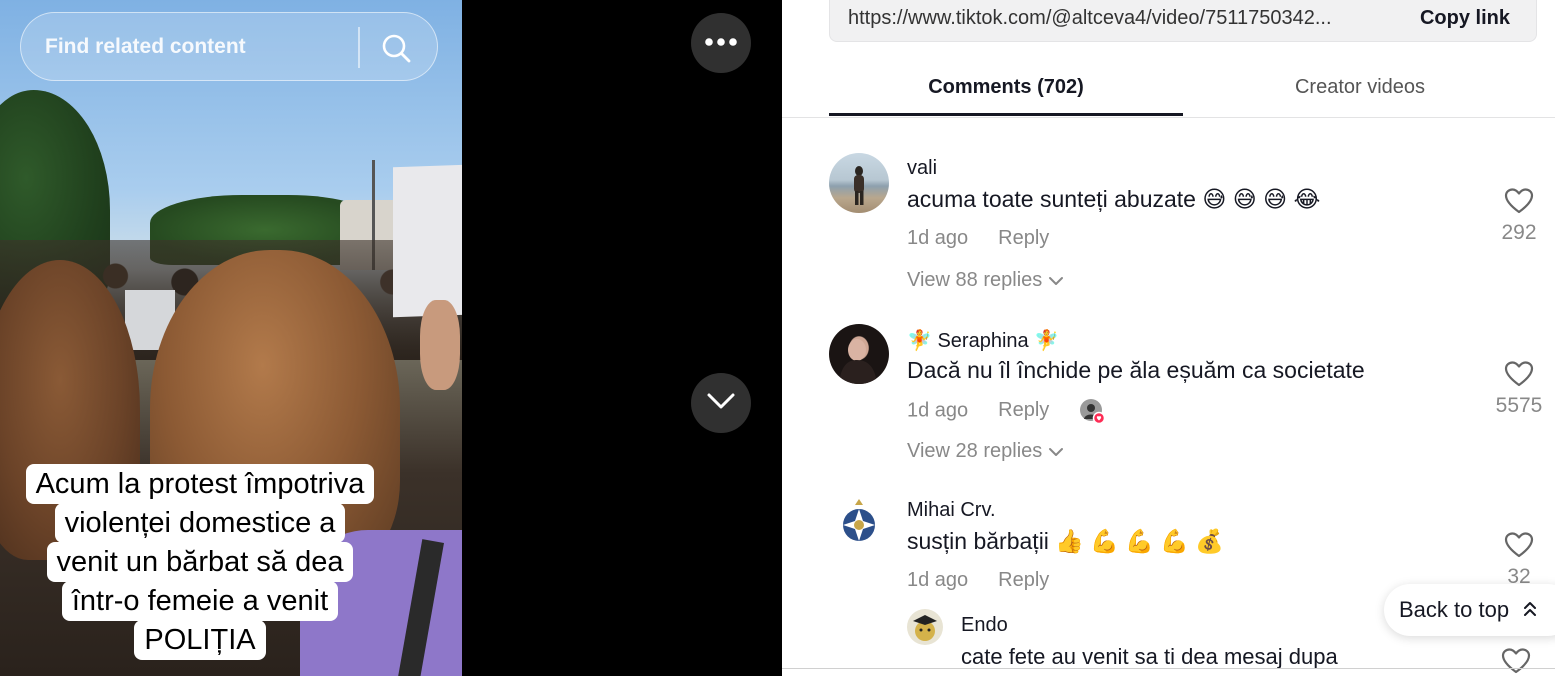 Image resolution: width=1555 pixels, height=676 pixels. Describe the element at coordinates (1092, 411) in the screenshot. I see `creator-liked-avatar` at that location.